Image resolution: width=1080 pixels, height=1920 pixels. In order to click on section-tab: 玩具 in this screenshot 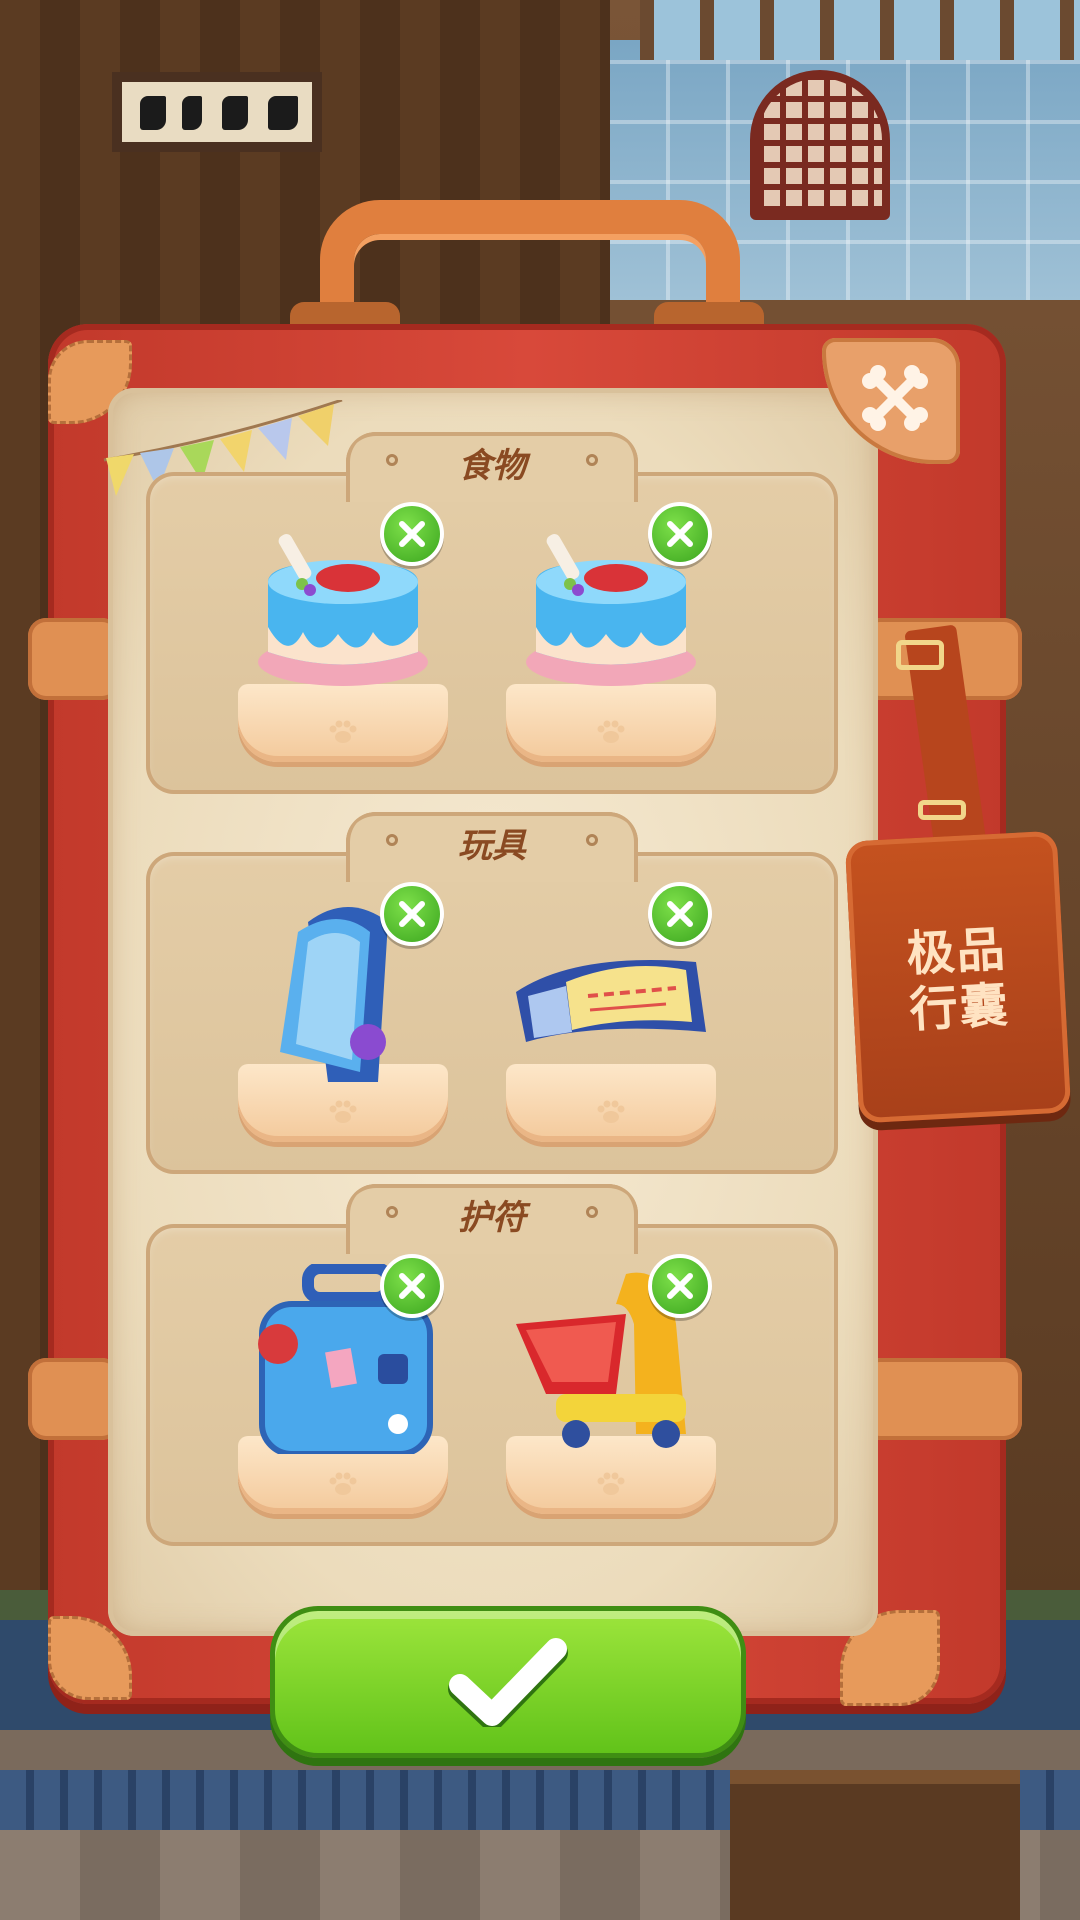, I will do `click(492, 847)`.